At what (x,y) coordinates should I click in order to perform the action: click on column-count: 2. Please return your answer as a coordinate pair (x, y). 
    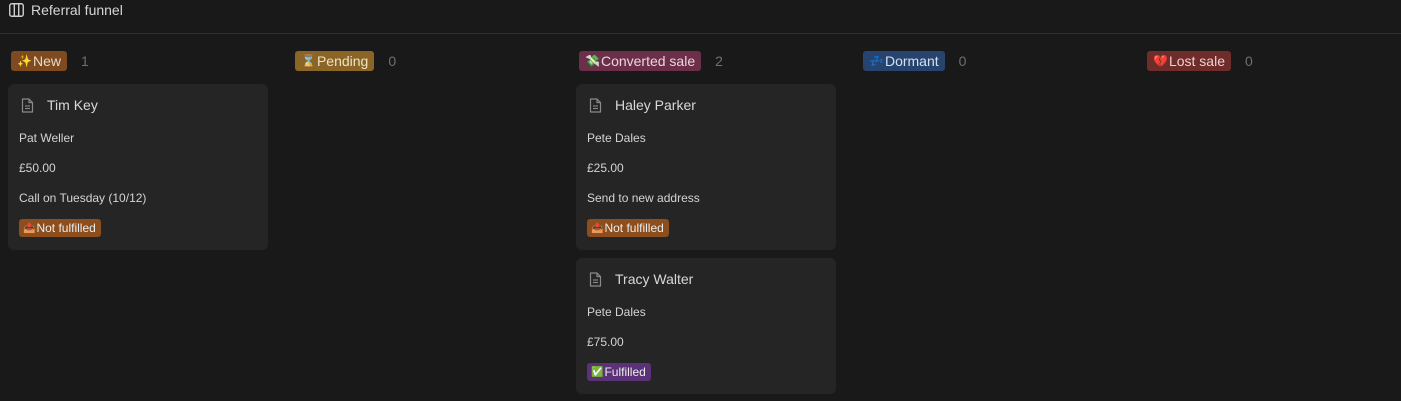
    Looking at the image, I should click on (719, 61).